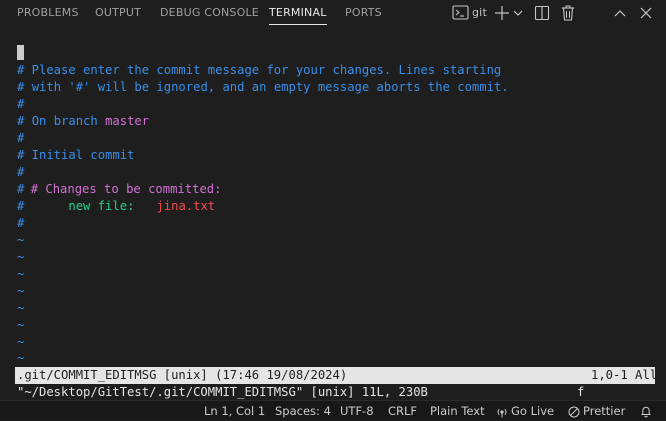 Image resolution: width=666 pixels, height=421 pixels. What do you see at coordinates (118, 13) in the screenshot?
I see `tab-output: OUTPUT` at bounding box center [118, 13].